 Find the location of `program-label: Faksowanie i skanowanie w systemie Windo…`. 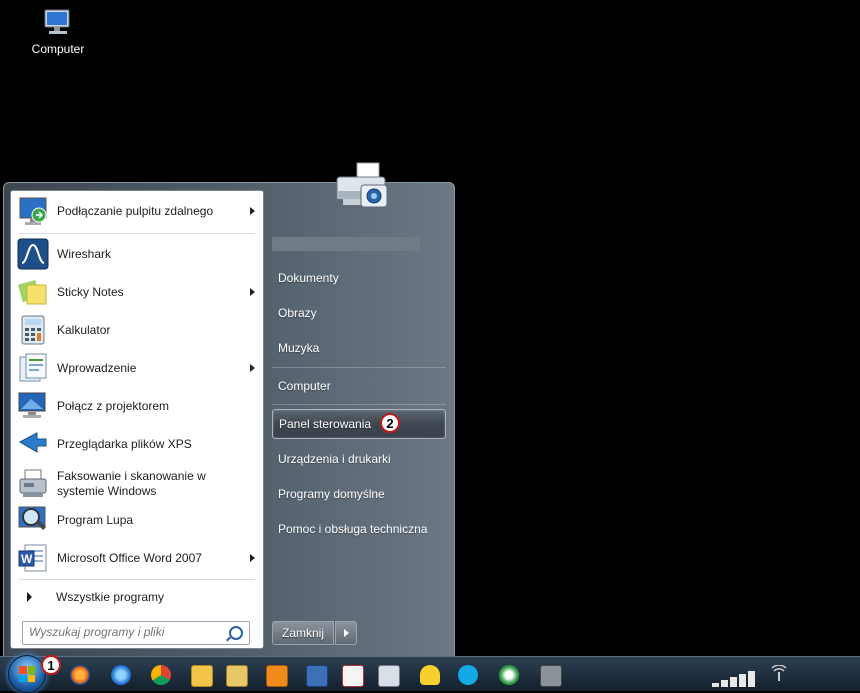

program-label: Faksowanie i skanowanie w systemie Windo… is located at coordinates (131, 483).